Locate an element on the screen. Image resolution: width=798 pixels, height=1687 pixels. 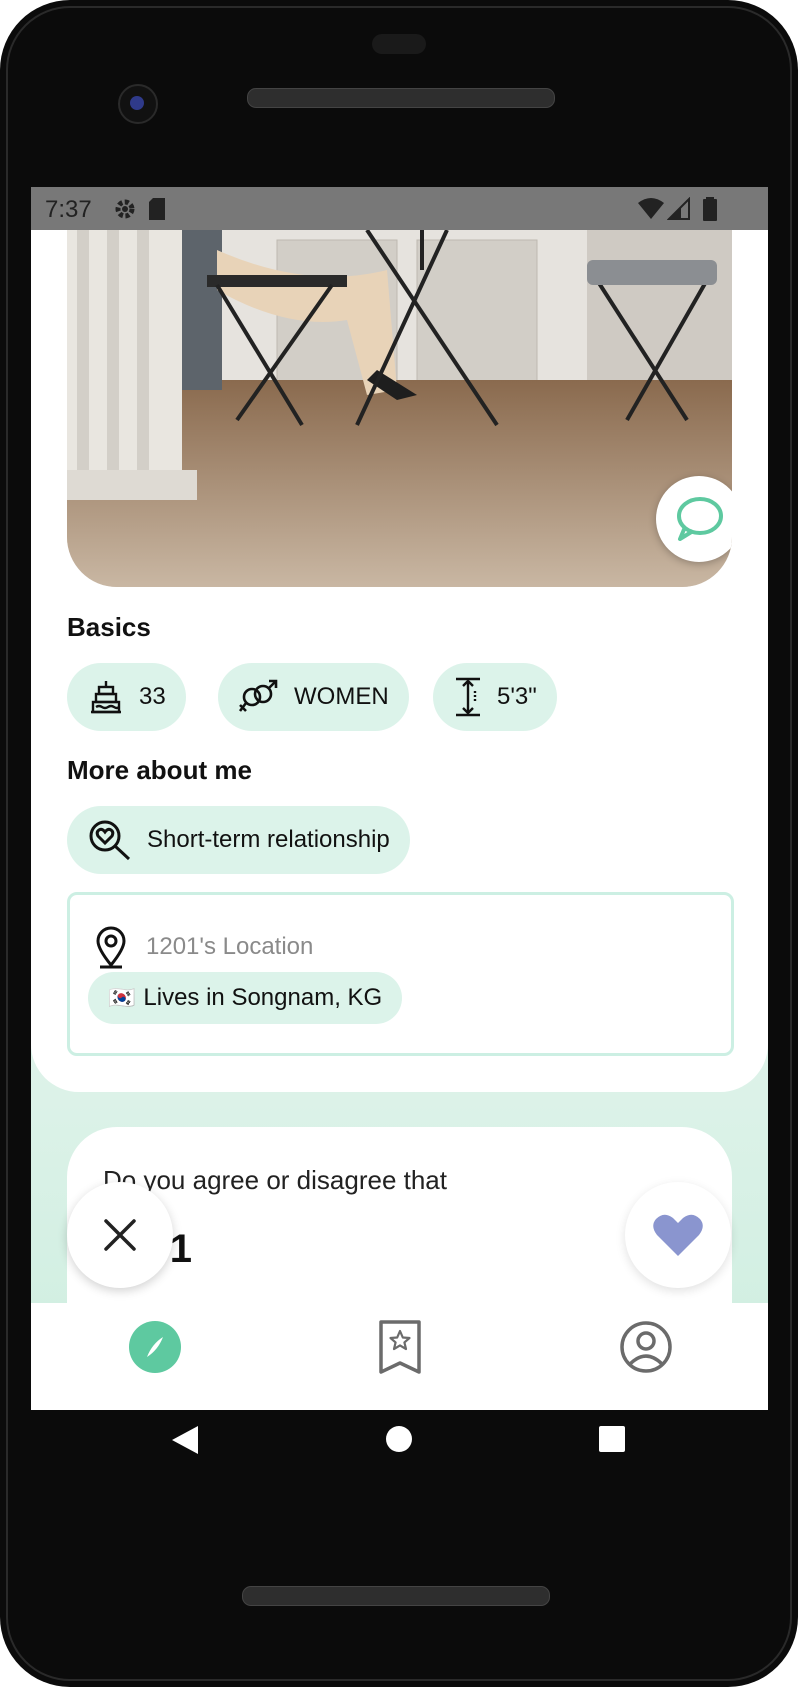
dismiss-button is located at coordinates (120, 1235).